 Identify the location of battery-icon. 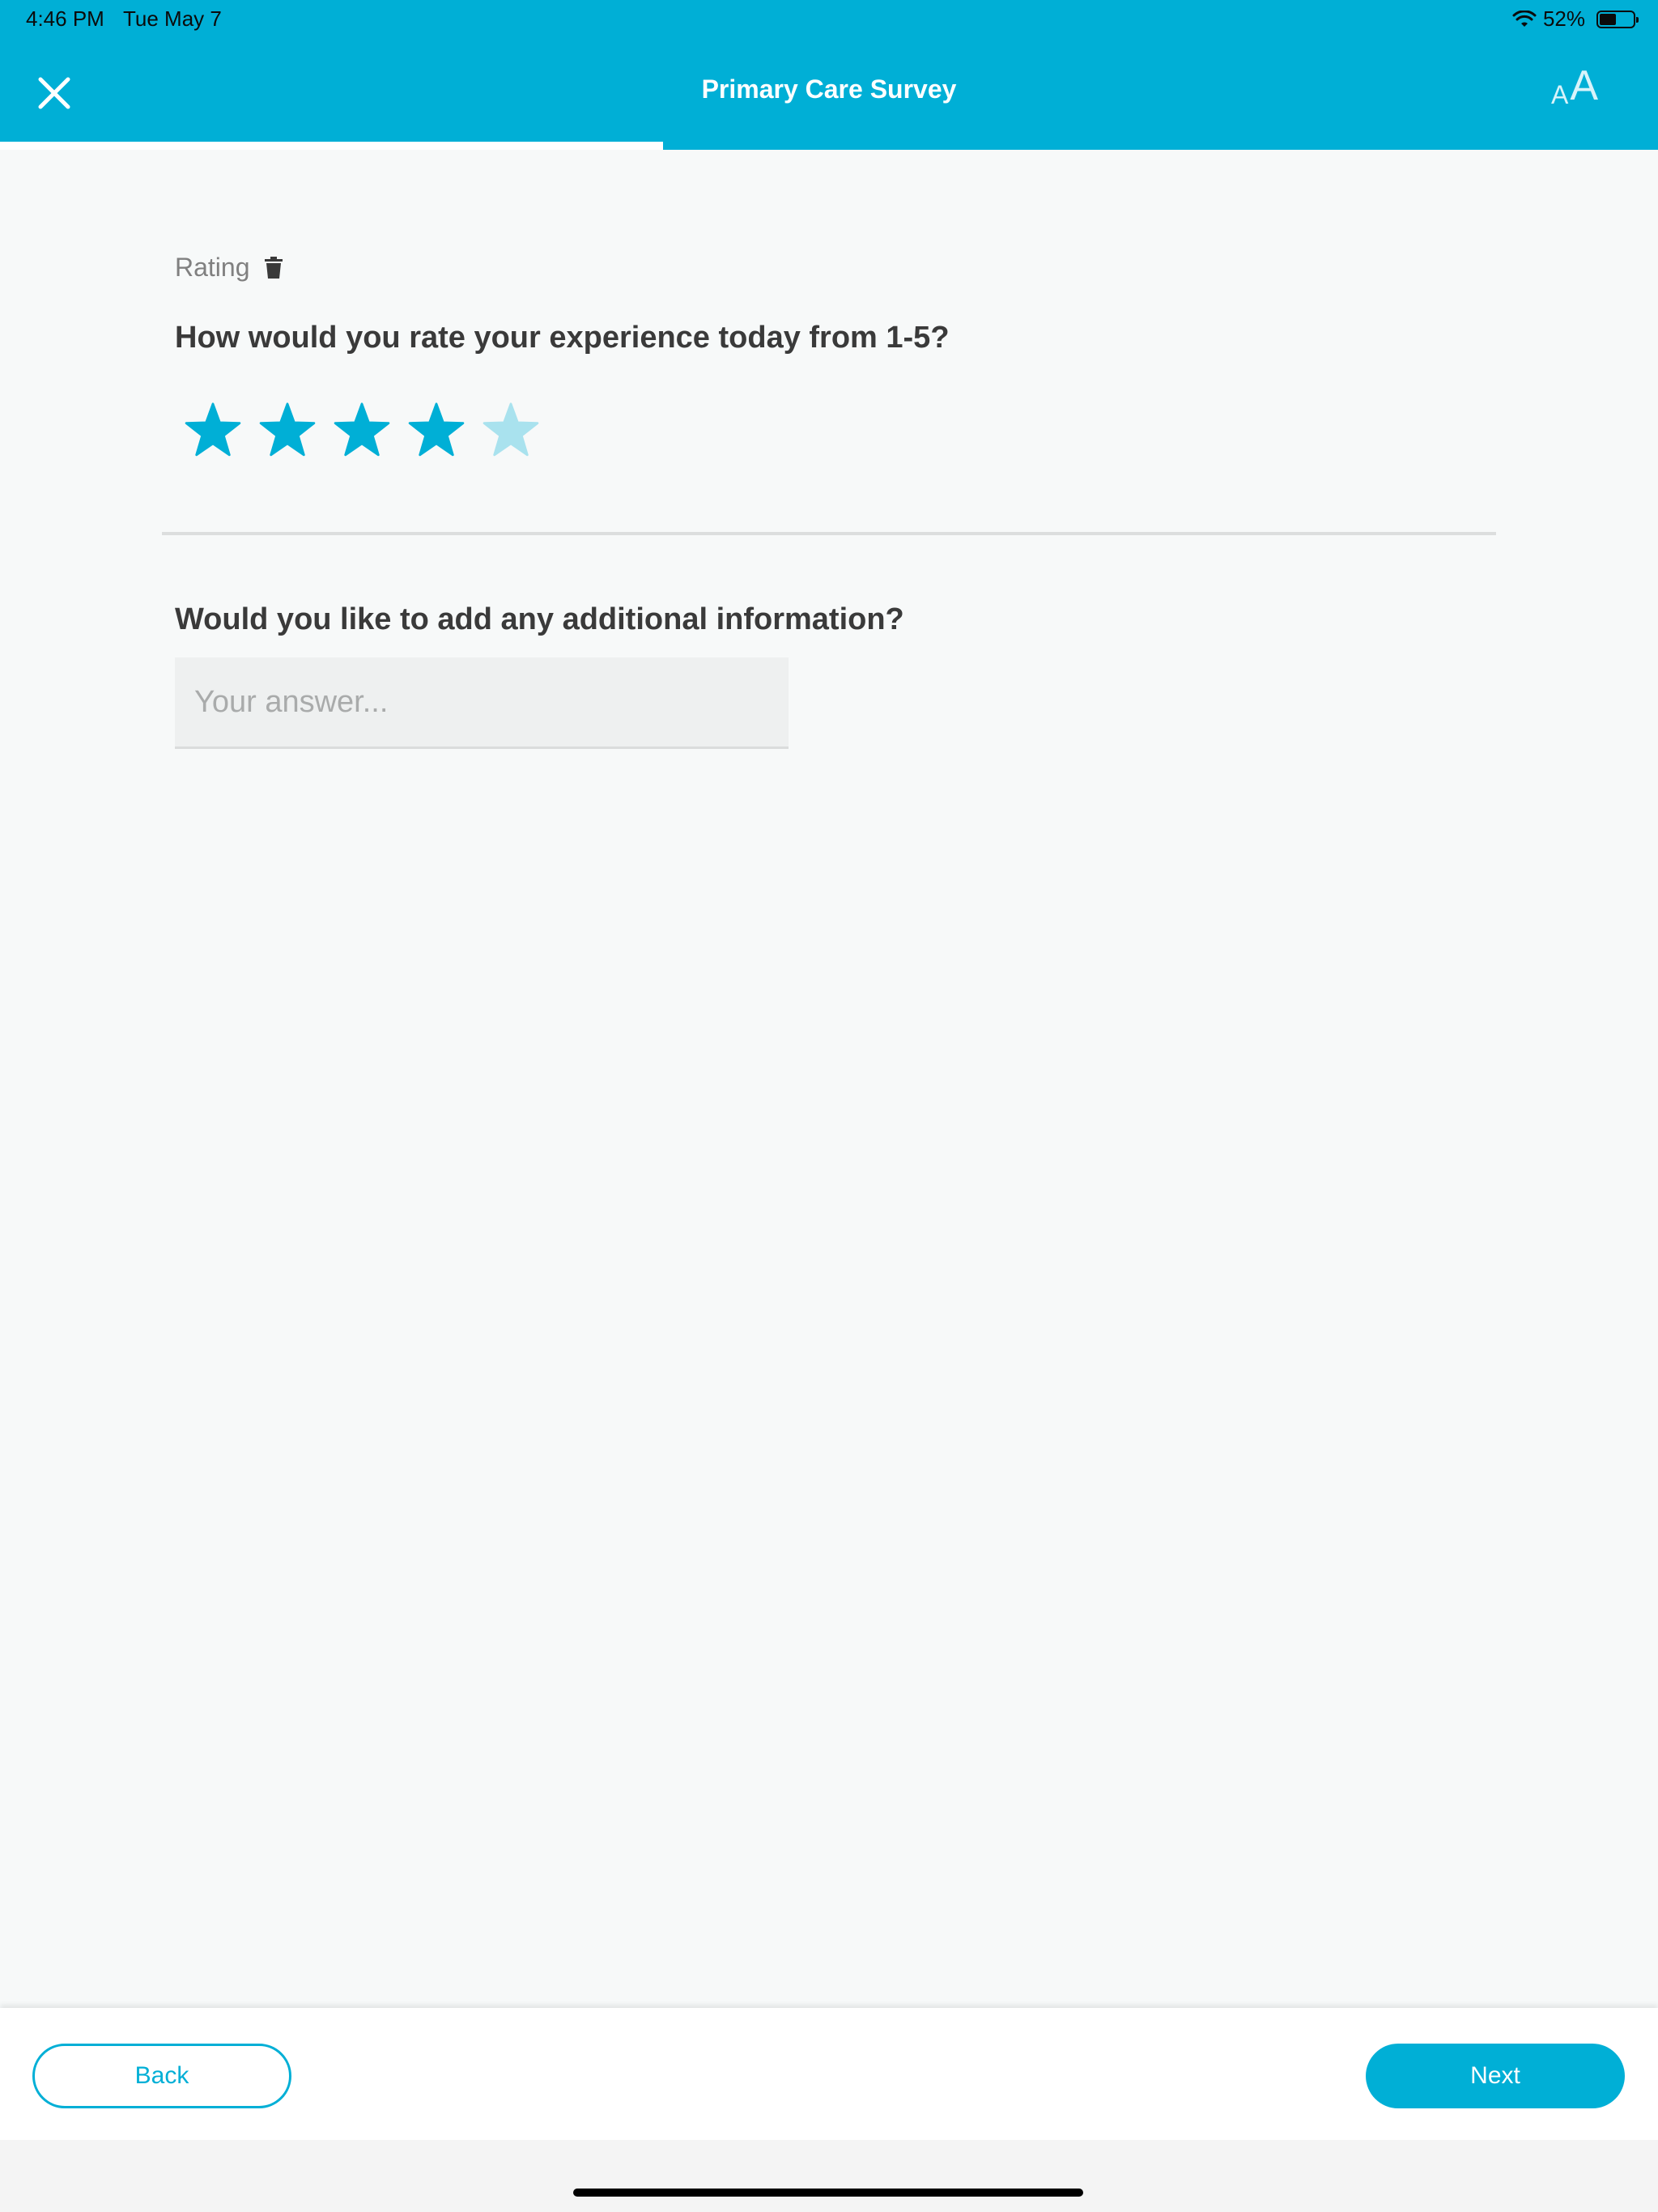
(1617, 19).